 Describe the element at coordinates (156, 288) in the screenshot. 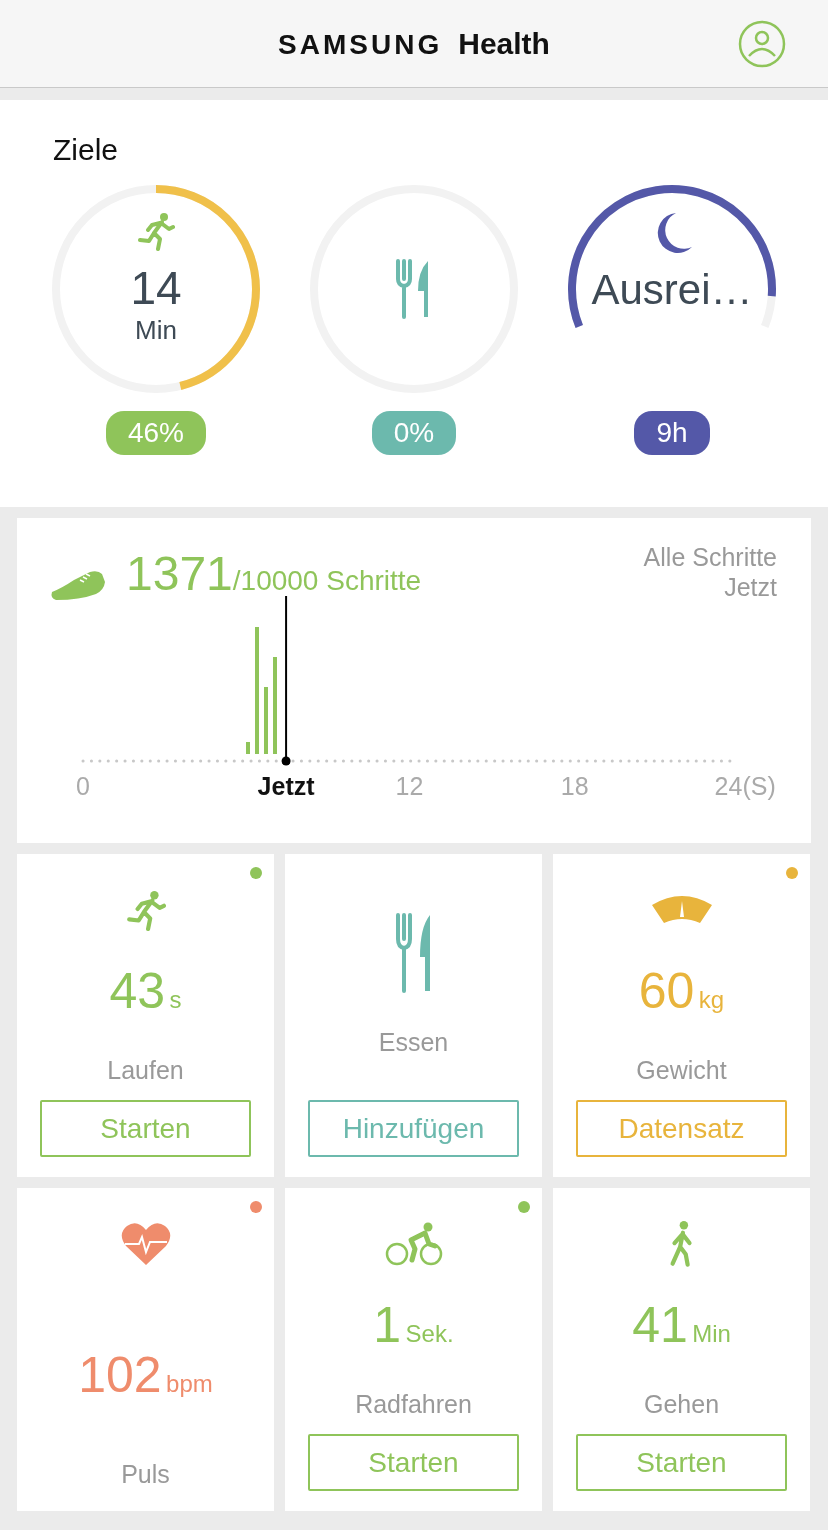

I see `goal-value: 14` at that location.